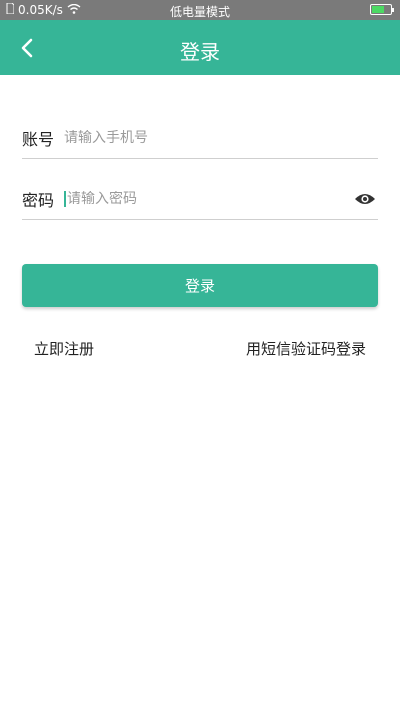  I want to click on app-bar: 登录, so click(200, 47).